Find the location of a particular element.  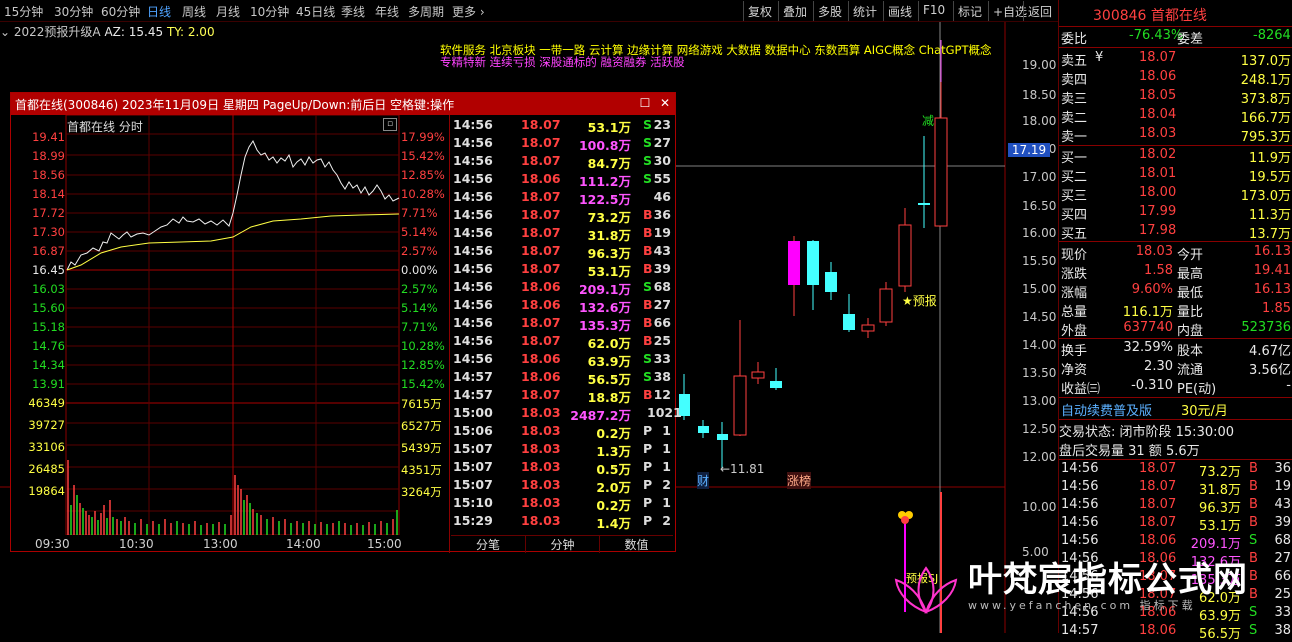

f10-button: F10 is located at coordinates (933, 11).